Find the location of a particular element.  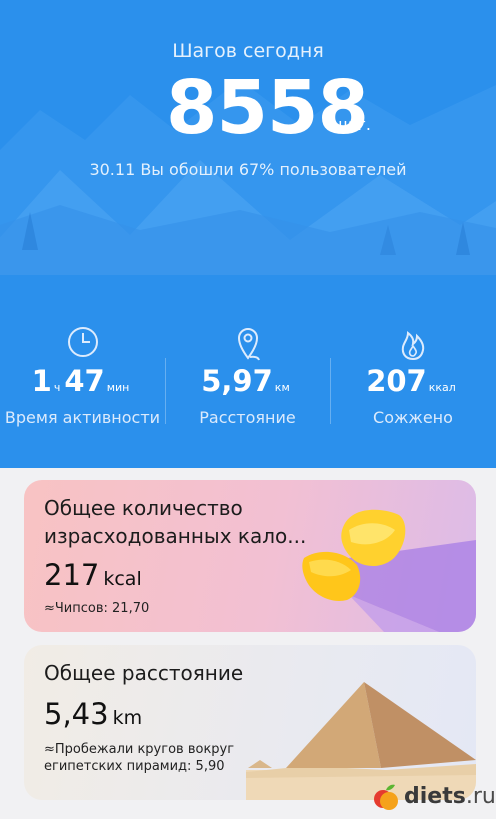

distance-value: 5,97 км is located at coordinates (247, 381).